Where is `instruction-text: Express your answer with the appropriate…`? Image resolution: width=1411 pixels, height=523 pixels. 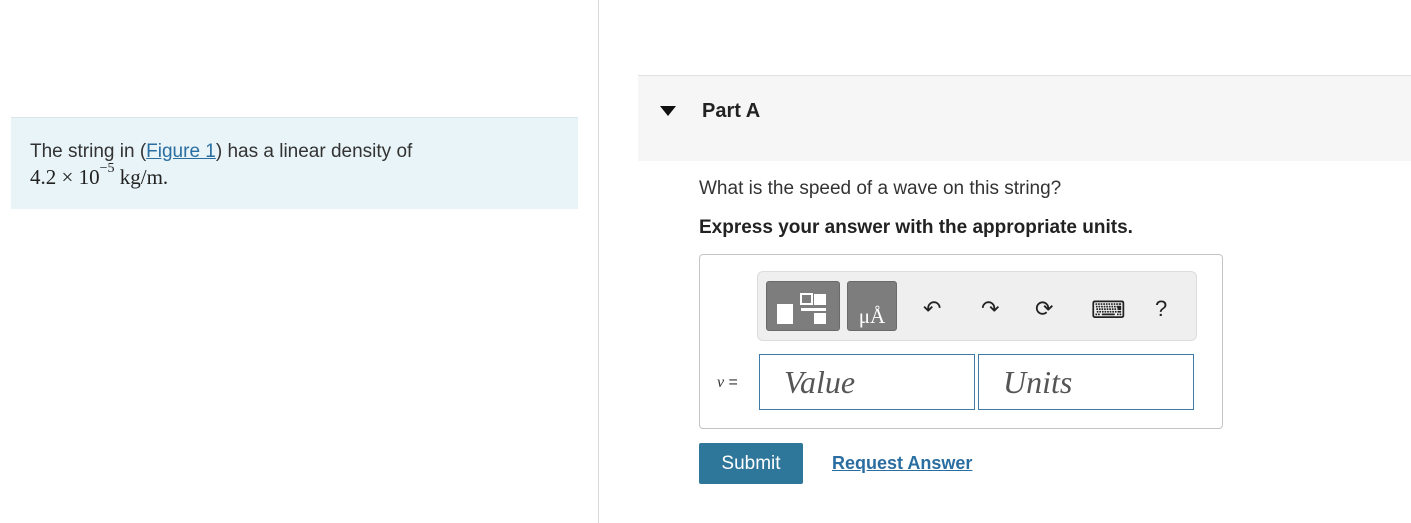 instruction-text: Express your answer with the appropriate… is located at coordinates (916, 227).